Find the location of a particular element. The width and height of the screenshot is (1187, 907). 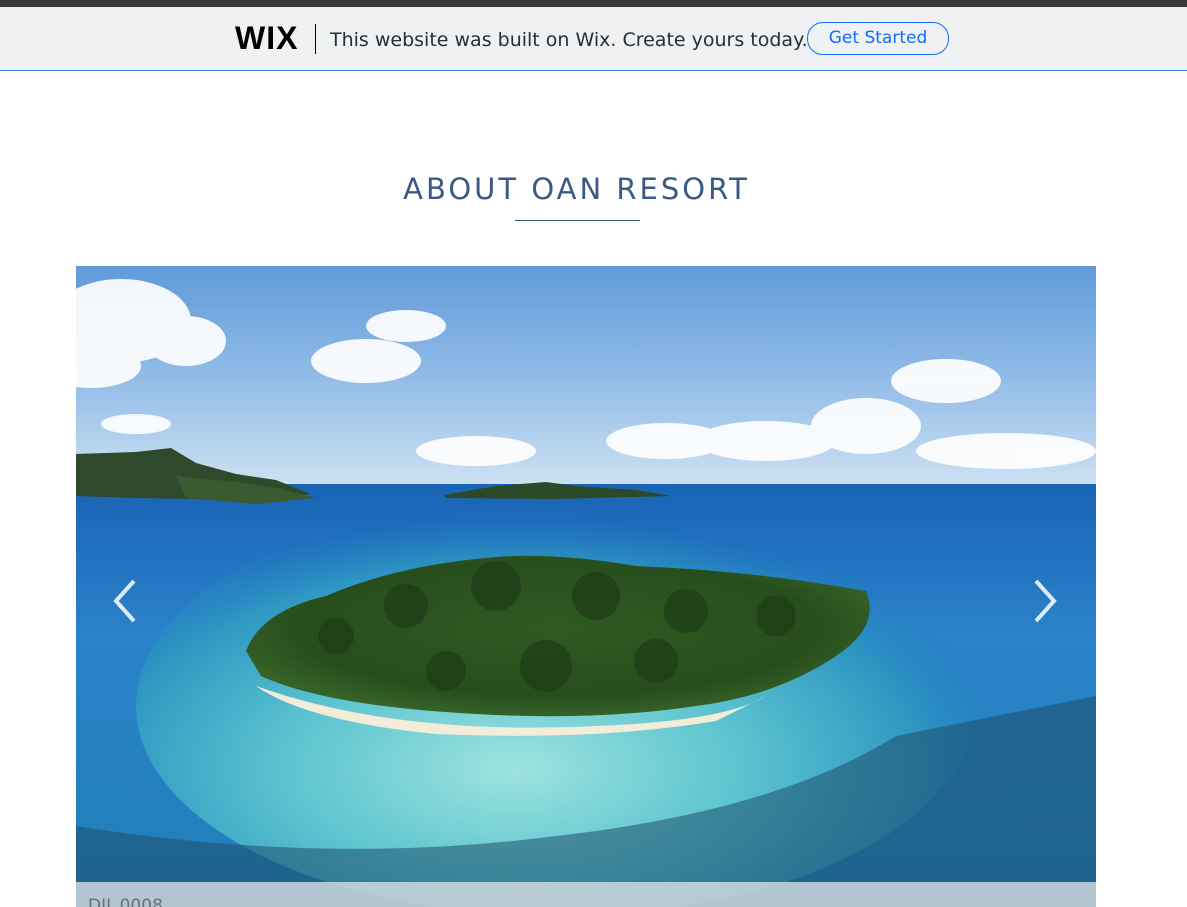

browser-top-strip is located at coordinates (593, 3).